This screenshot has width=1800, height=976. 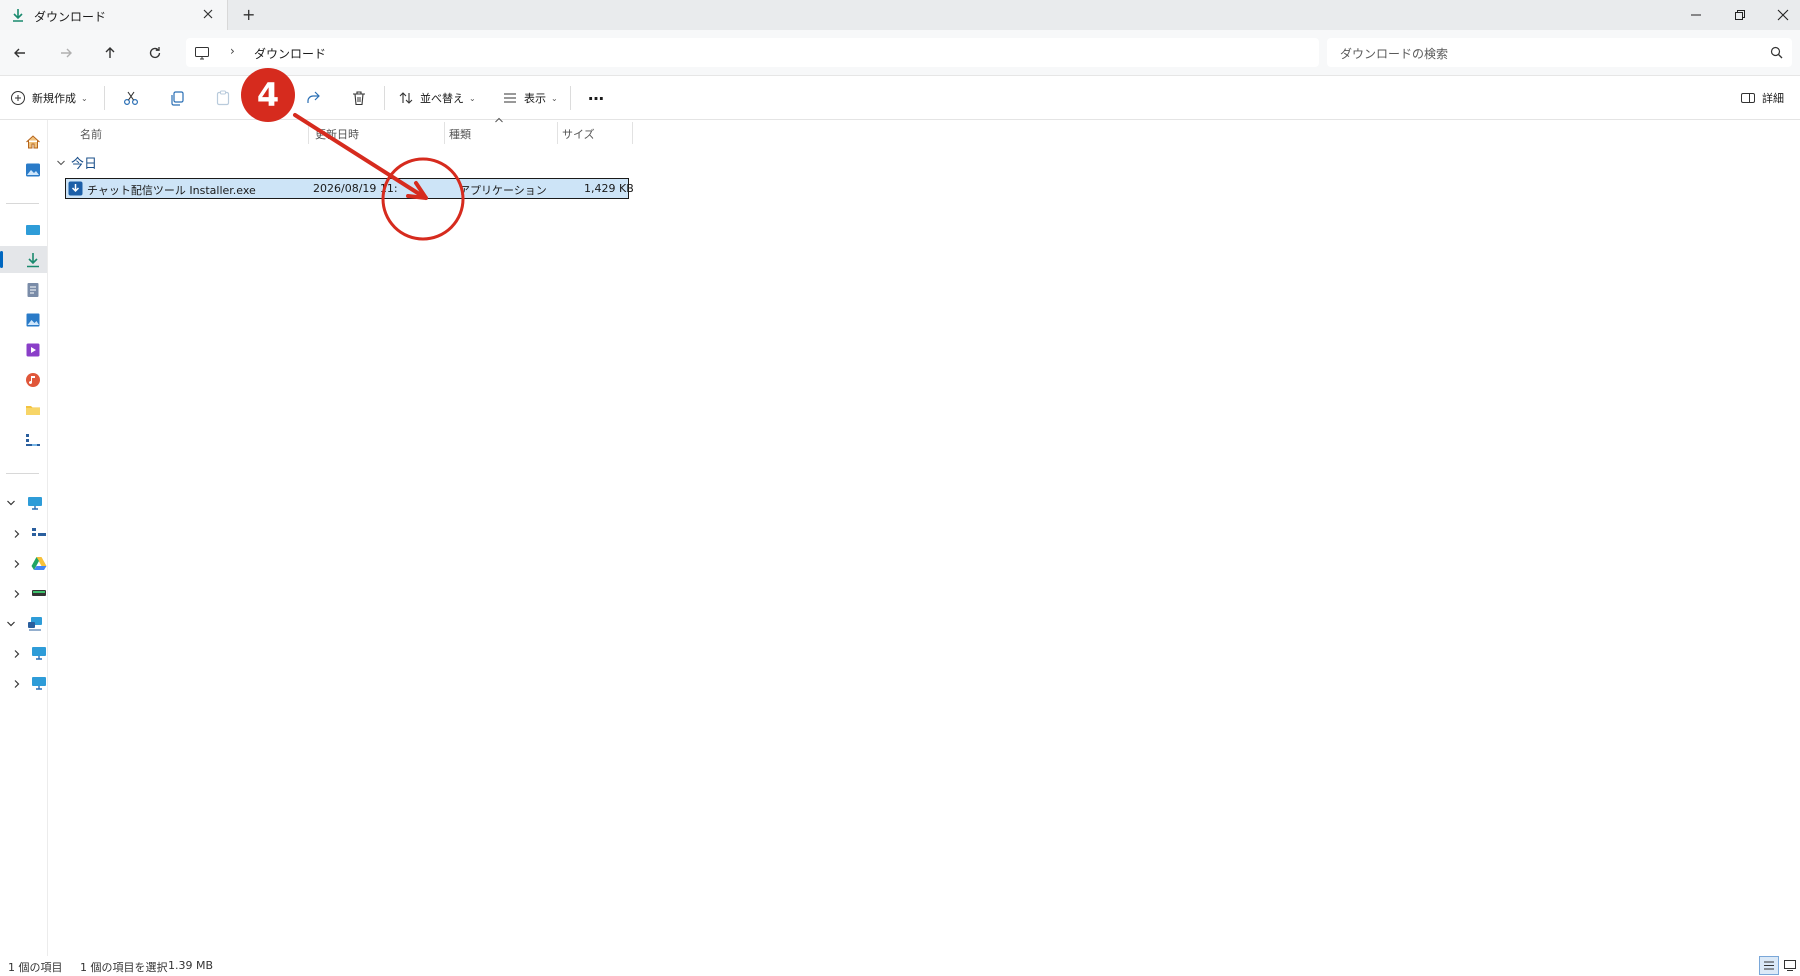 I want to click on status-bar: 1 個の項目 1 個の項目を選択 1.39 MB, so click(x=900, y=966).